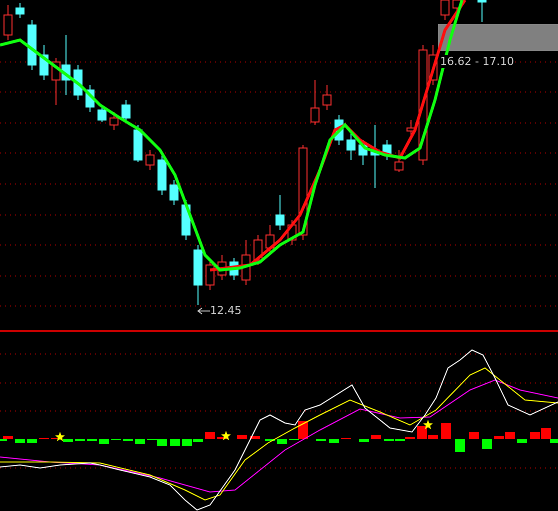 This screenshot has height=511, width=558. Describe the element at coordinates (203, 311) in the screenshot. I see `arrow-icon` at that location.